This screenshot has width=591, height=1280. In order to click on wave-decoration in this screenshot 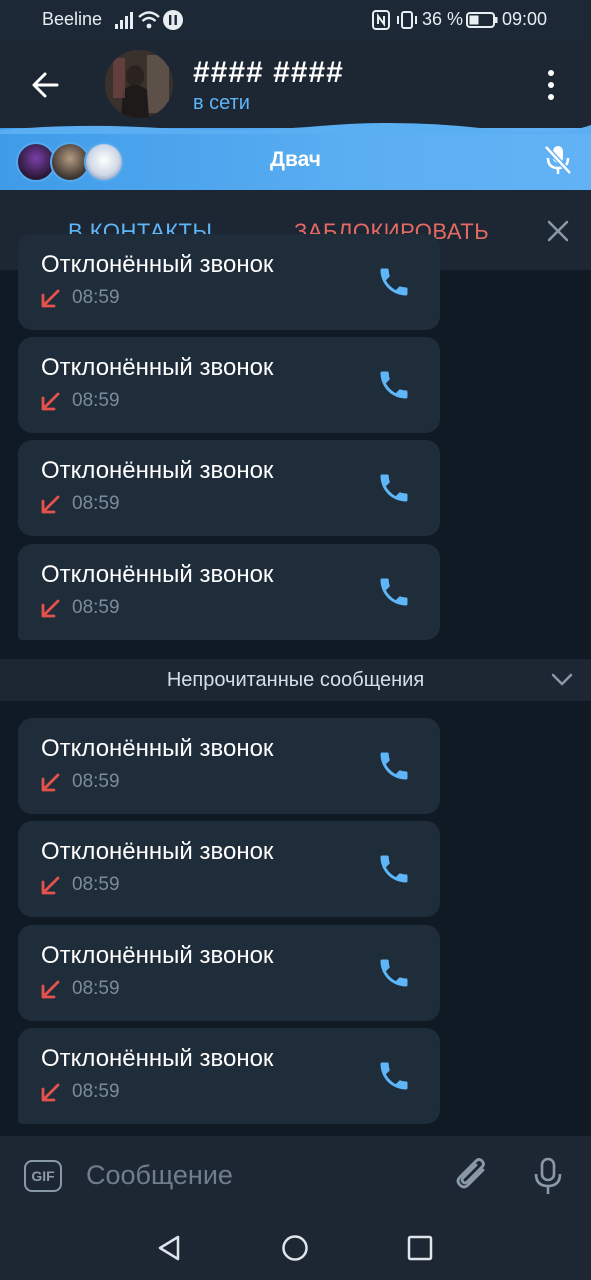, I will do `click(295, 128)`.